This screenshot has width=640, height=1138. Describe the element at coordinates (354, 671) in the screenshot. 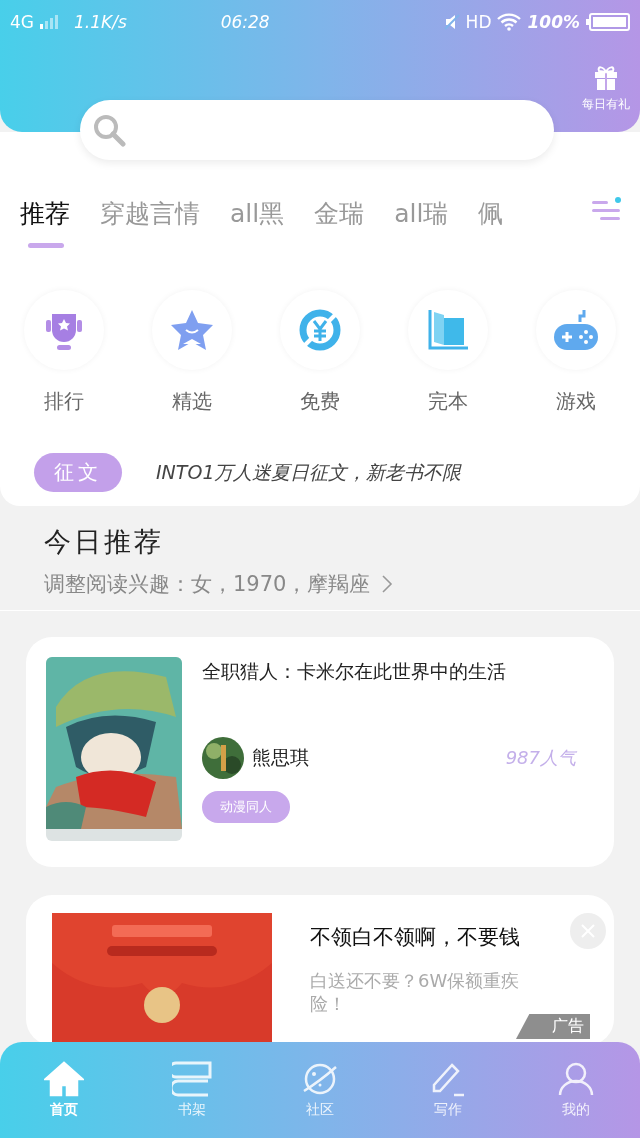

I see `book-title: 全职猎人：卡米尔在此世界中的生活` at that location.